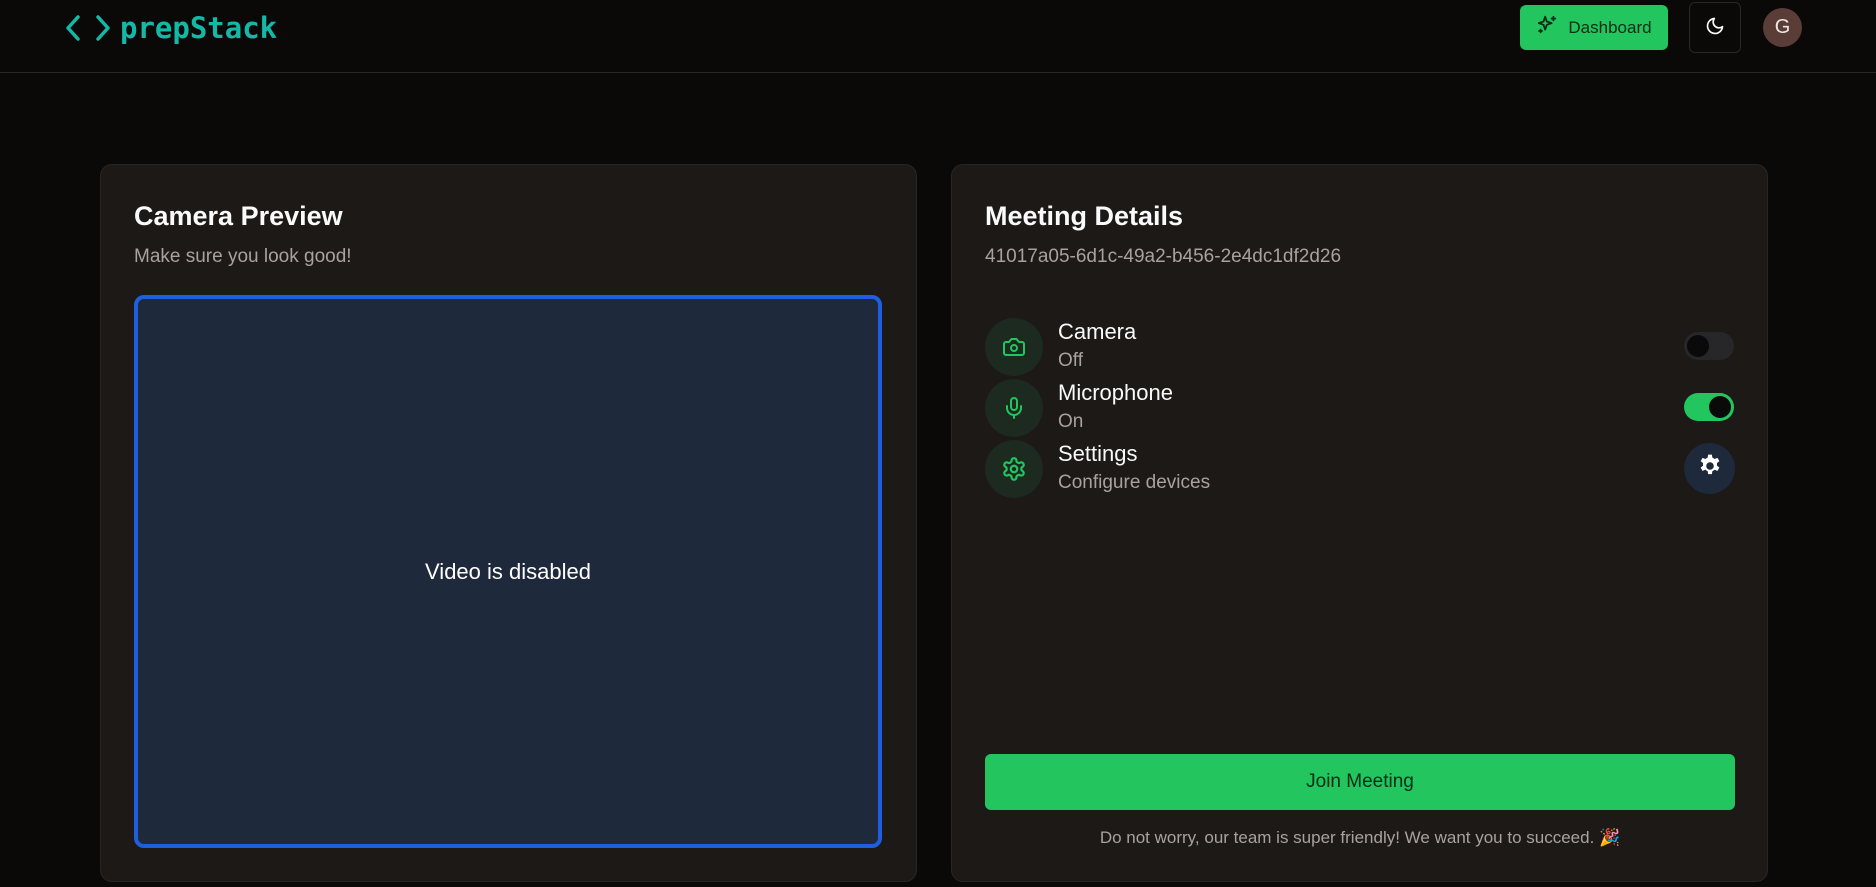 Image resolution: width=1876 pixels, height=887 pixels. I want to click on camera-preview-title: Camera Preview, so click(238, 216).